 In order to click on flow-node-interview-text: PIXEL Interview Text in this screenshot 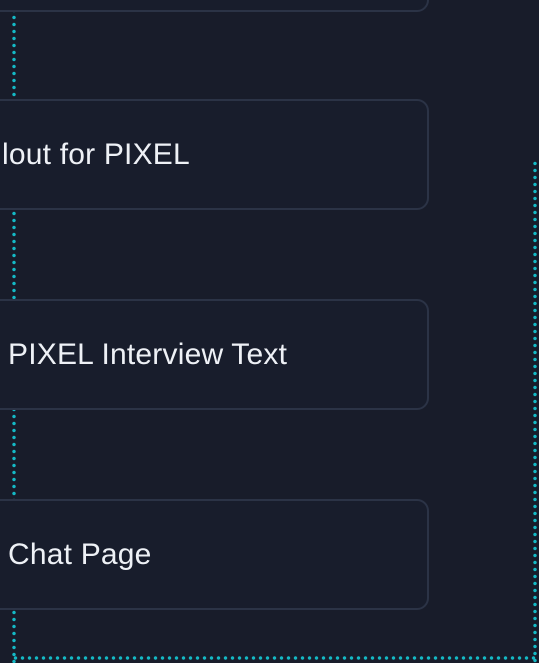, I will do `click(214, 354)`.